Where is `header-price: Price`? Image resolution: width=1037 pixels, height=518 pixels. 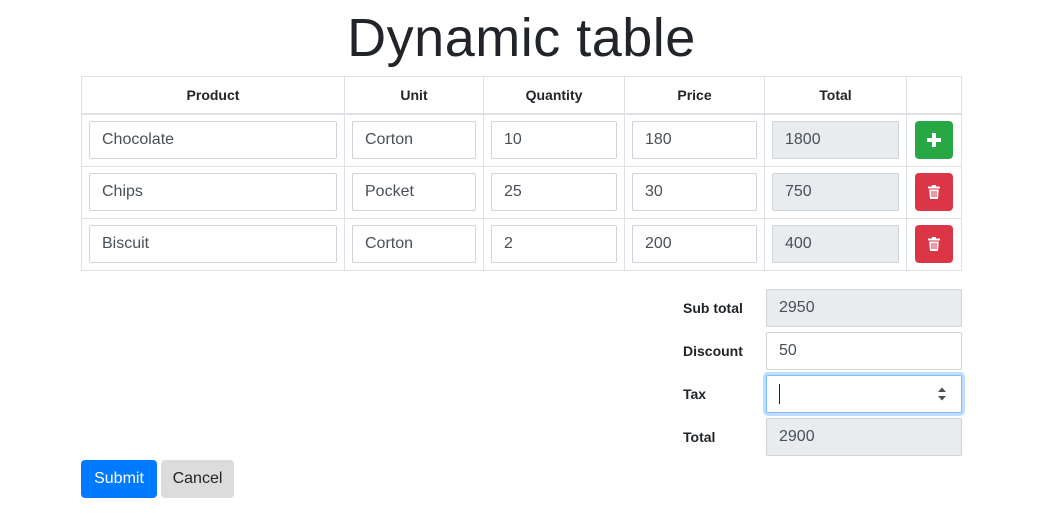 header-price: Price is located at coordinates (694, 95).